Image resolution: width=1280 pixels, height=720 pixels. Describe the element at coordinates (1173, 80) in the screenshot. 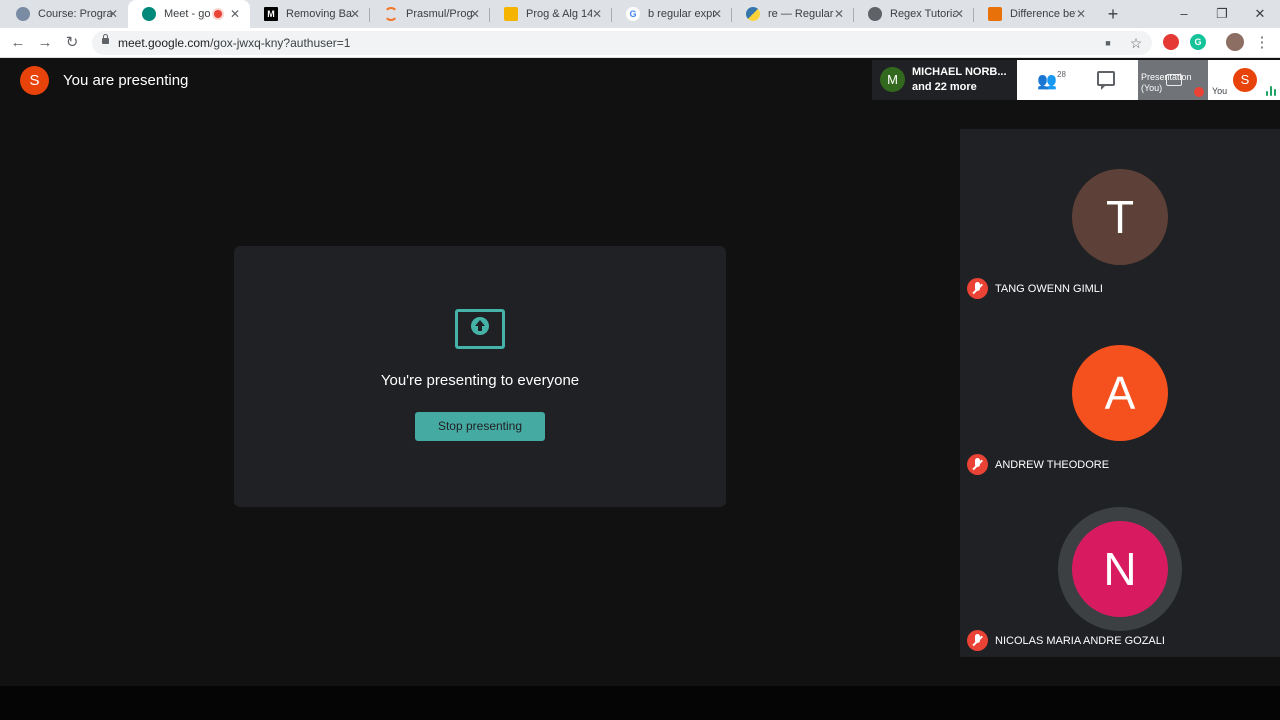

I see `presentation-thumbnail: Presentation (You)` at that location.